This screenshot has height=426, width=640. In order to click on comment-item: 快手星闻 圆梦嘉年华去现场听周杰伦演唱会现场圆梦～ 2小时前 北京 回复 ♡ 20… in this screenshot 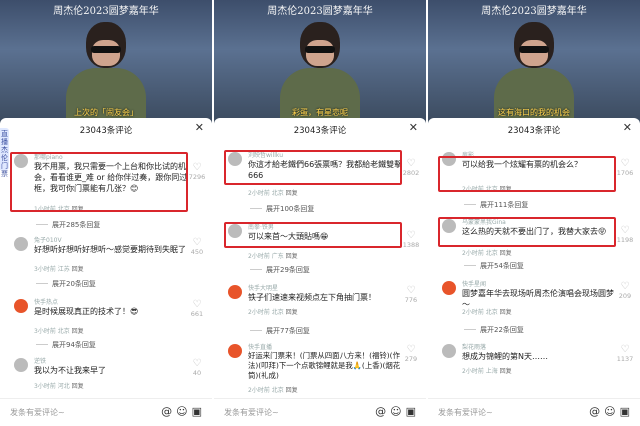, I will do `click(534, 299)`.